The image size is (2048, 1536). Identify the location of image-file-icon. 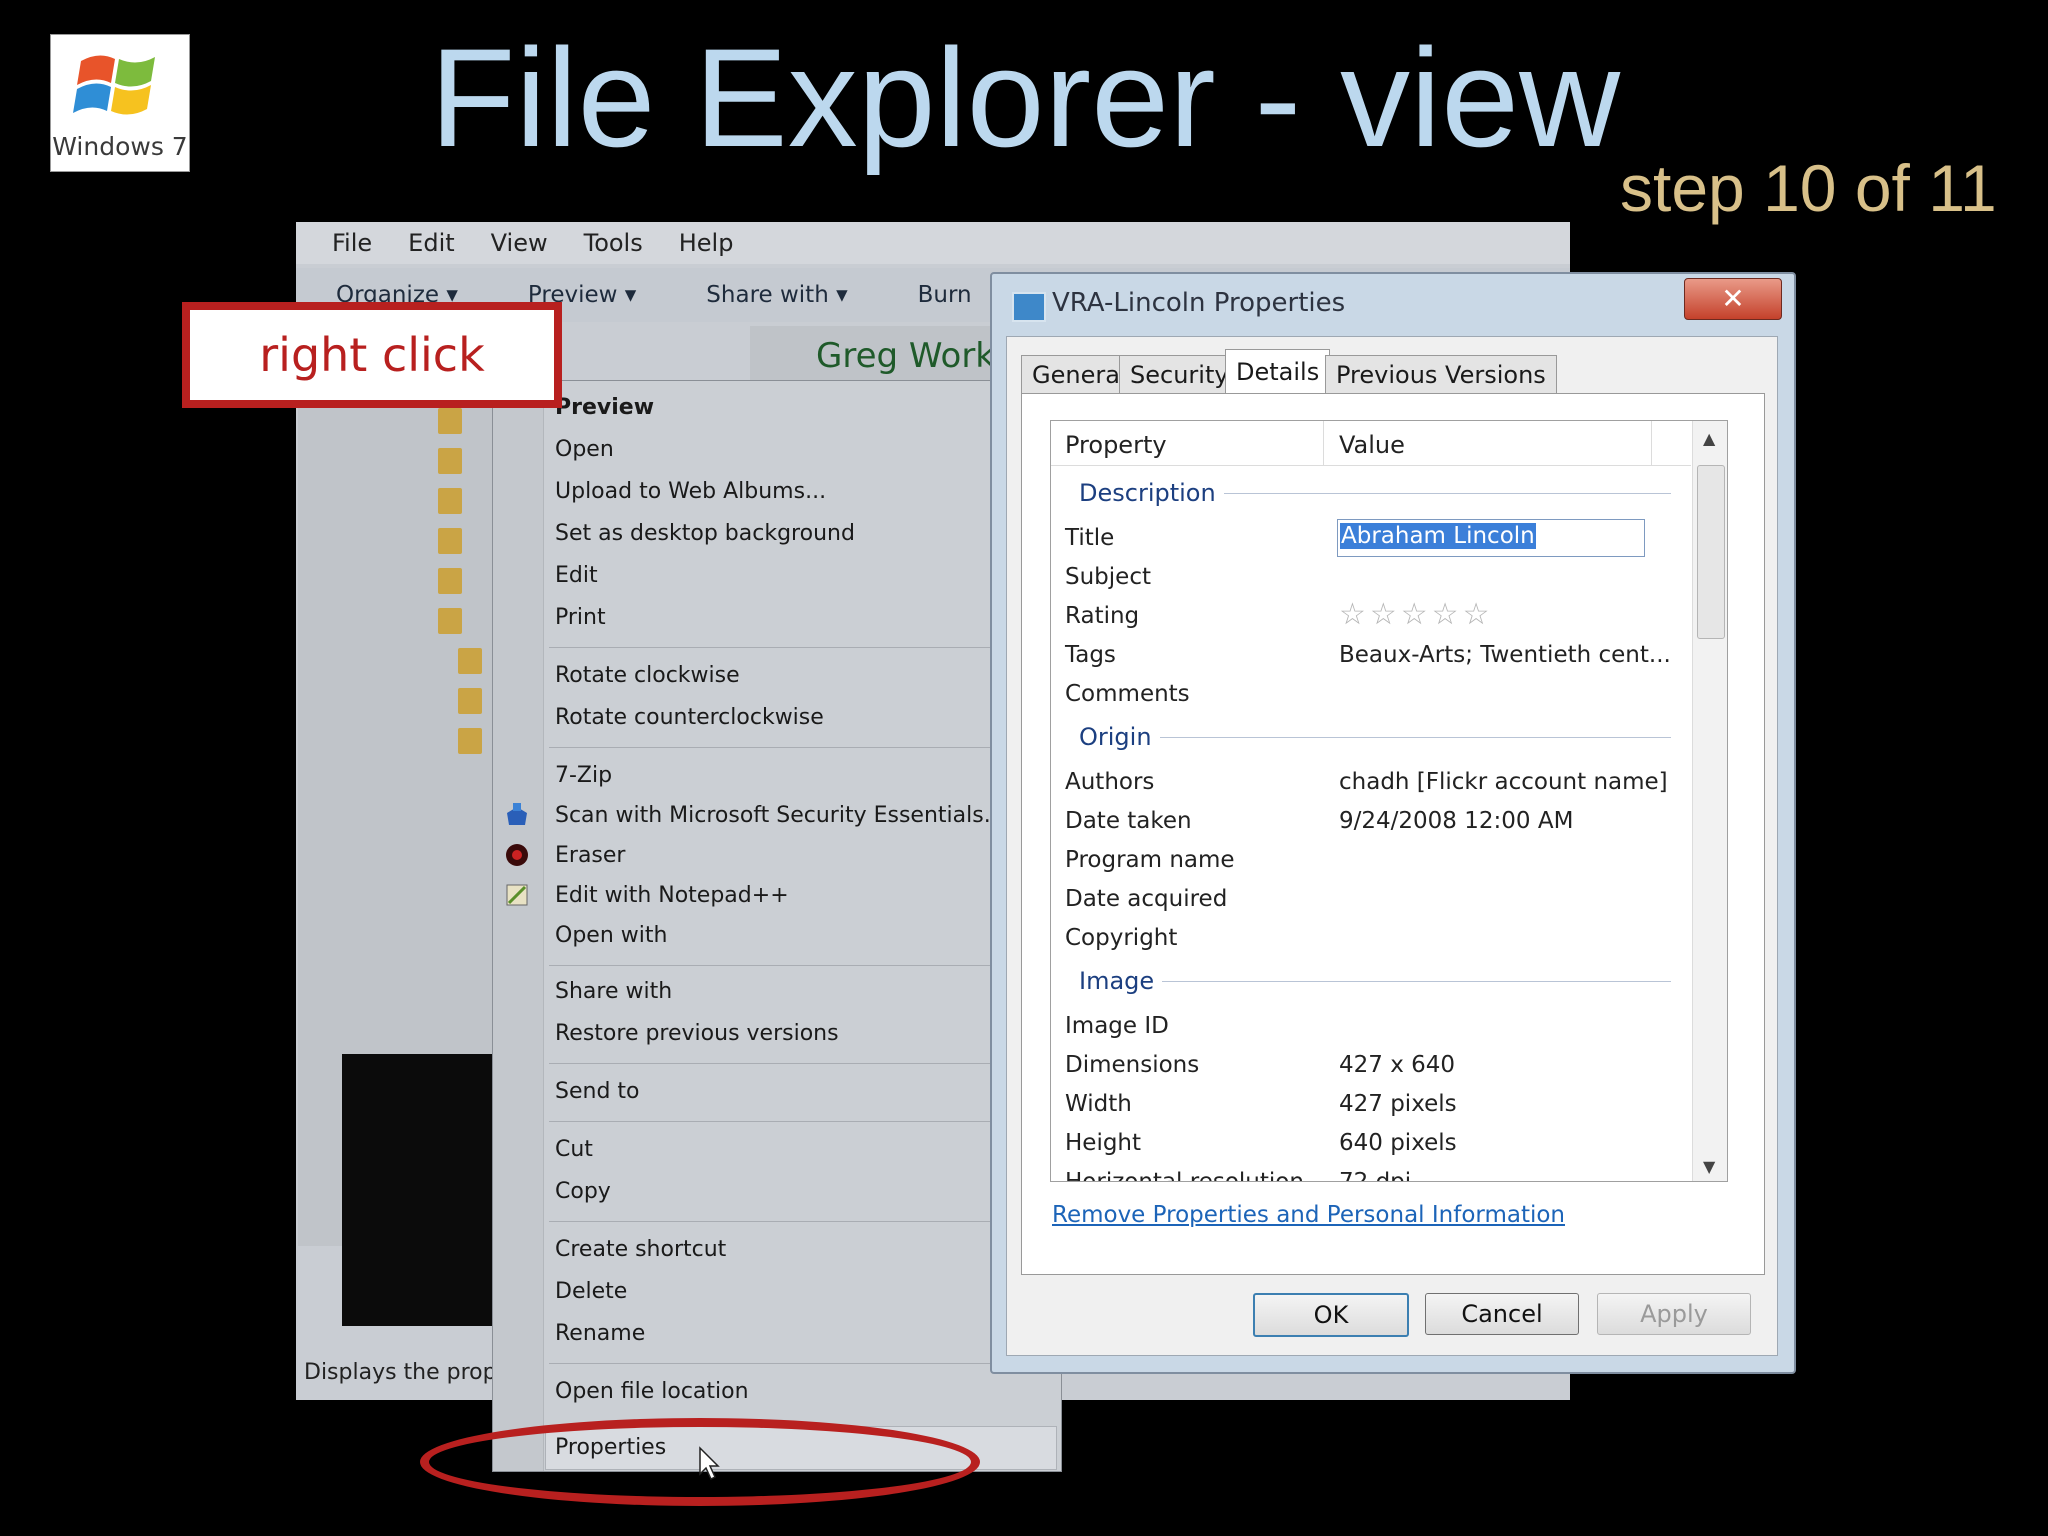
(1029, 307).